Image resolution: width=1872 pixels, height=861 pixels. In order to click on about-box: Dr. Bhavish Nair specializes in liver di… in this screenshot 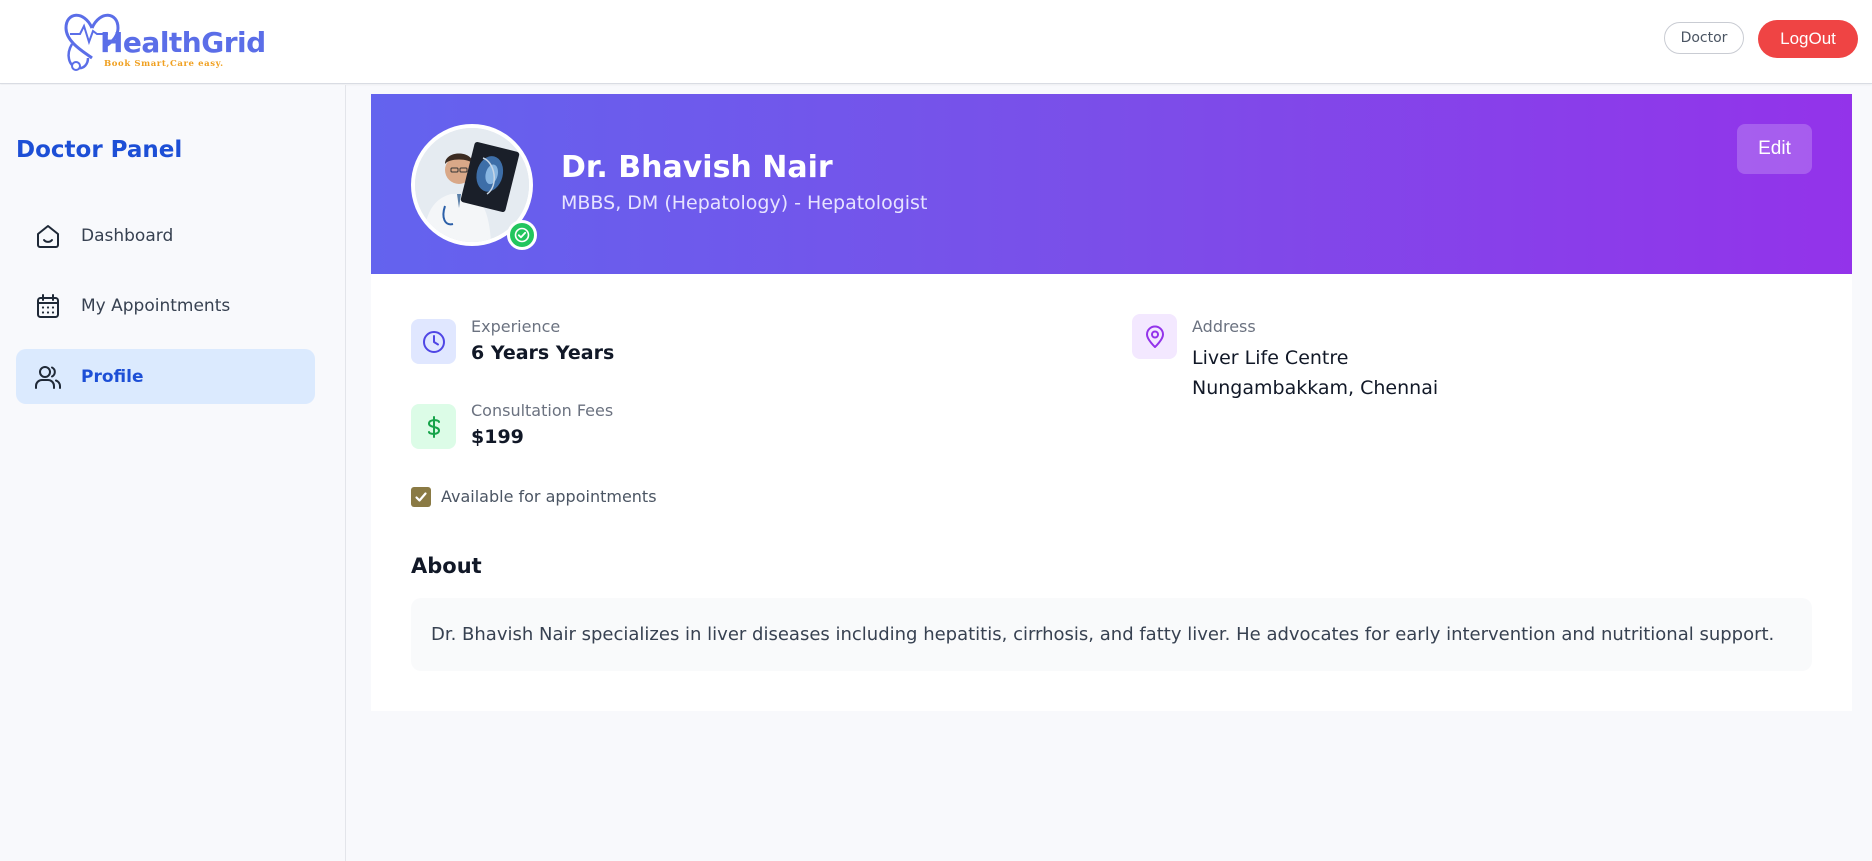, I will do `click(1111, 634)`.